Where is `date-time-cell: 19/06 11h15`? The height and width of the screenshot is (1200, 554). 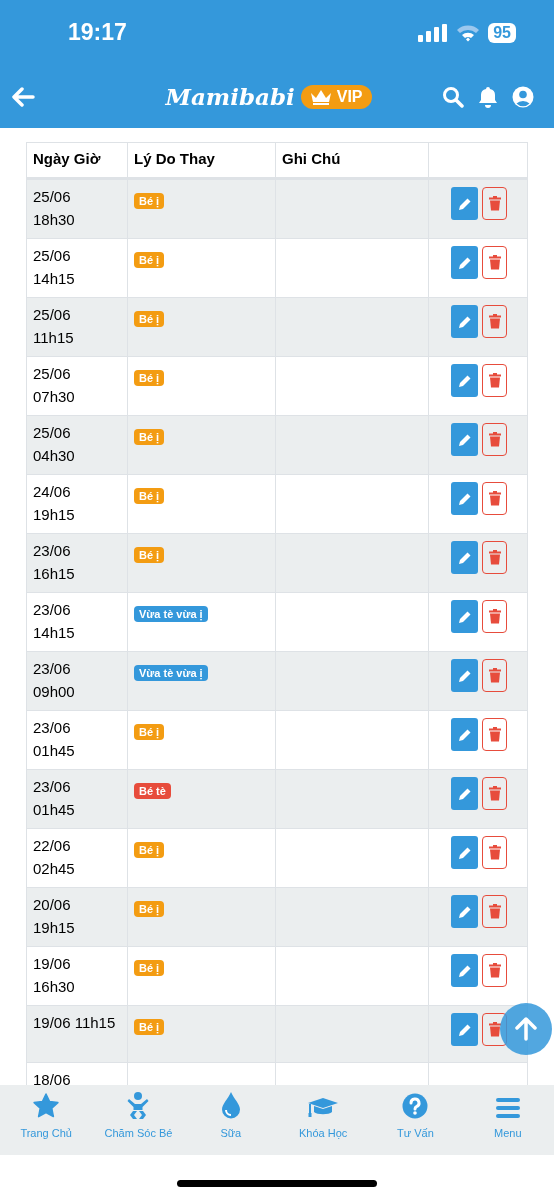
date-time-cell: 19/06 11h15 is located at coordinates (77, 1034).